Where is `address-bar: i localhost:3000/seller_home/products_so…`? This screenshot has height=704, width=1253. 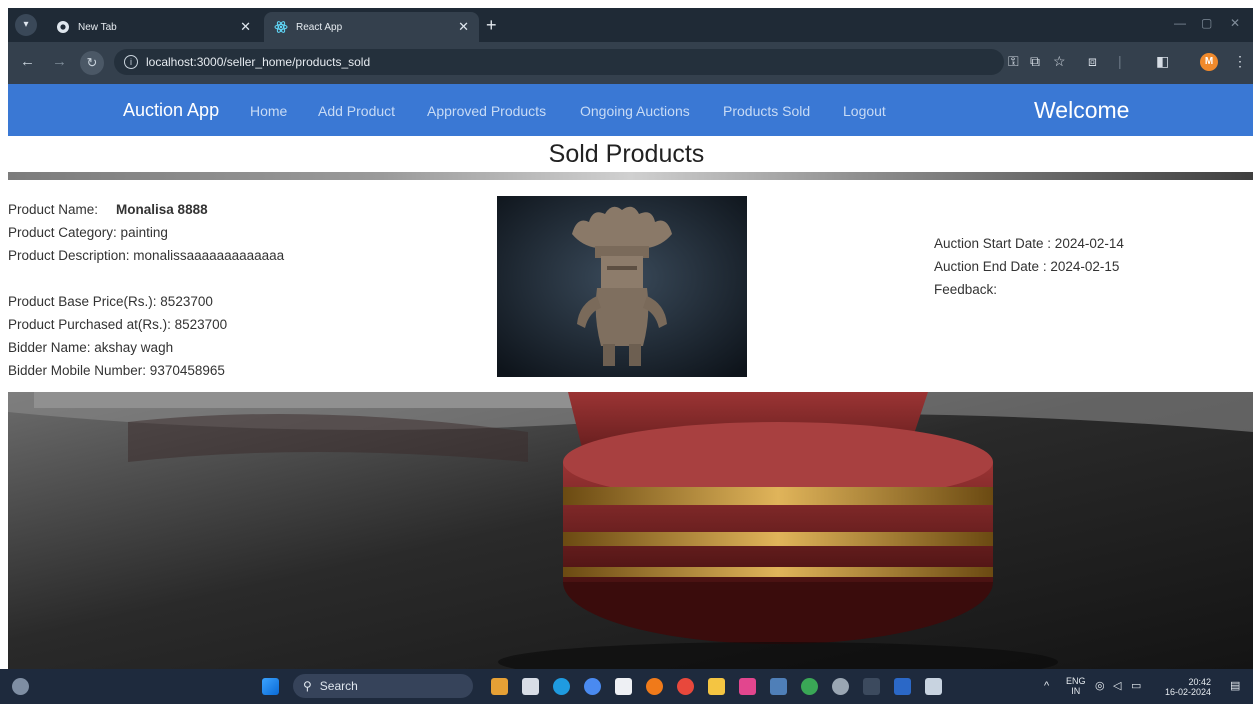
address-bar: i localhost:3000/seller_home/products_so… is located at coordinates (559, 62).